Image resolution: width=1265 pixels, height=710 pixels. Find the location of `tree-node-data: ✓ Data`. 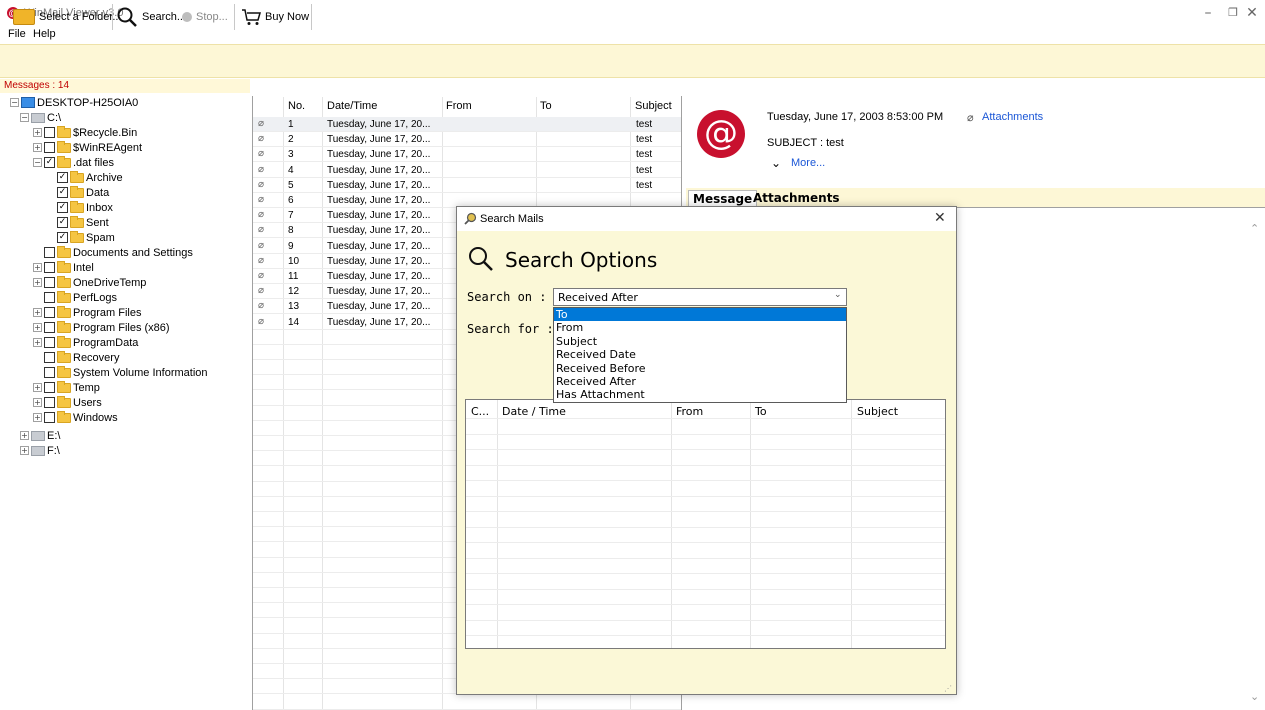

tree-node-data: ✓ Data is located at coordinates (83, 192).